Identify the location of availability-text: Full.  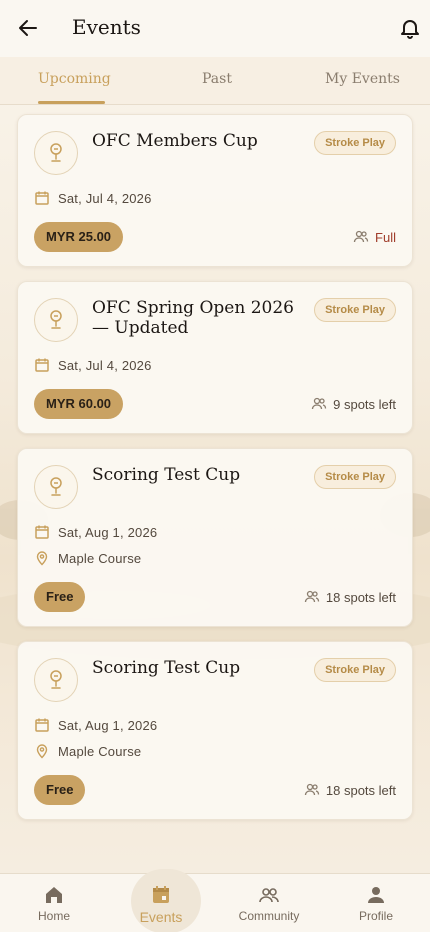
(385, 237).